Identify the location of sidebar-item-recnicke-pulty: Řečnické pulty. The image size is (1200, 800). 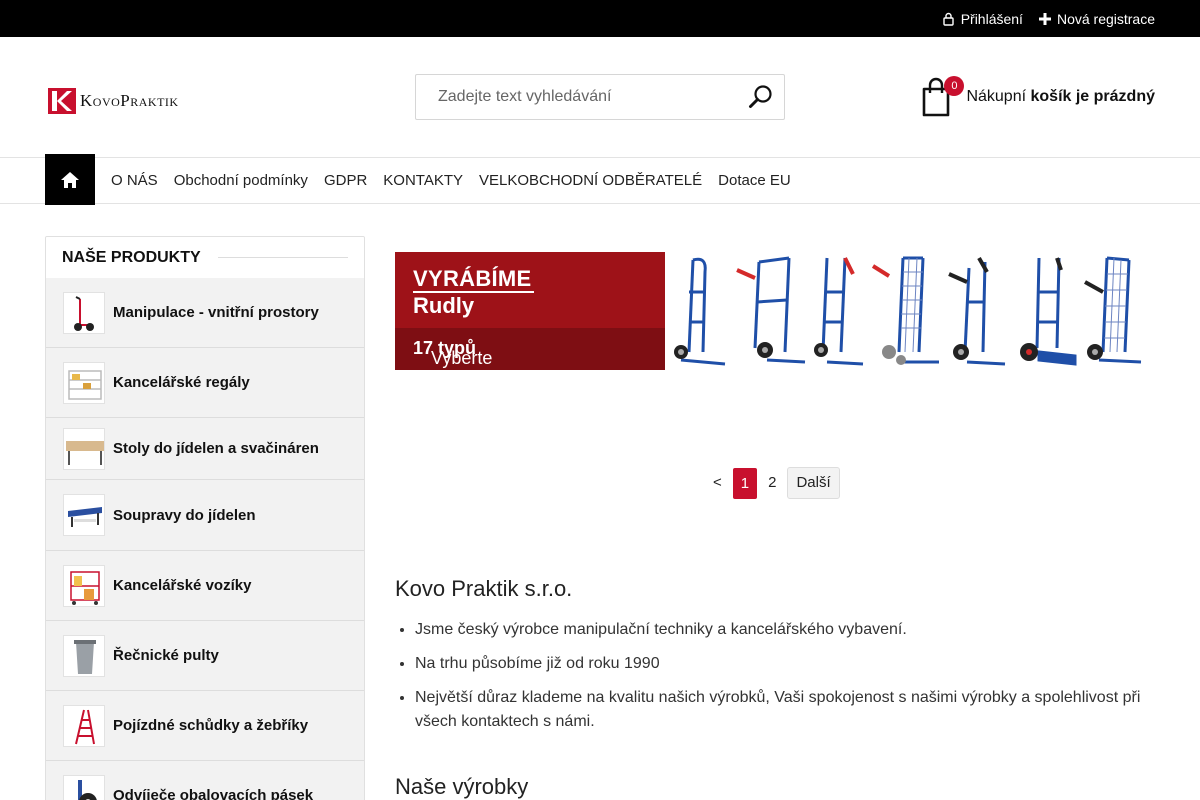
(205, 656).